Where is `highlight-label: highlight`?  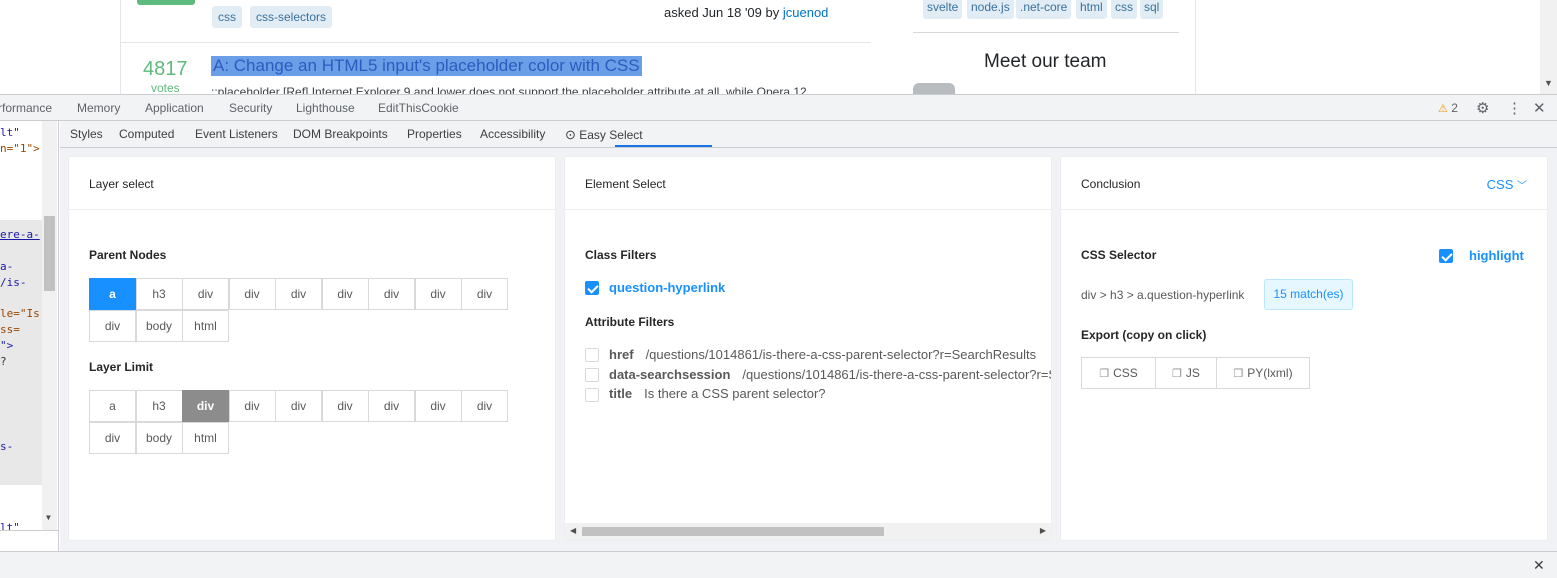 highlight-label: highlight is located at coordinates (1496, 255).